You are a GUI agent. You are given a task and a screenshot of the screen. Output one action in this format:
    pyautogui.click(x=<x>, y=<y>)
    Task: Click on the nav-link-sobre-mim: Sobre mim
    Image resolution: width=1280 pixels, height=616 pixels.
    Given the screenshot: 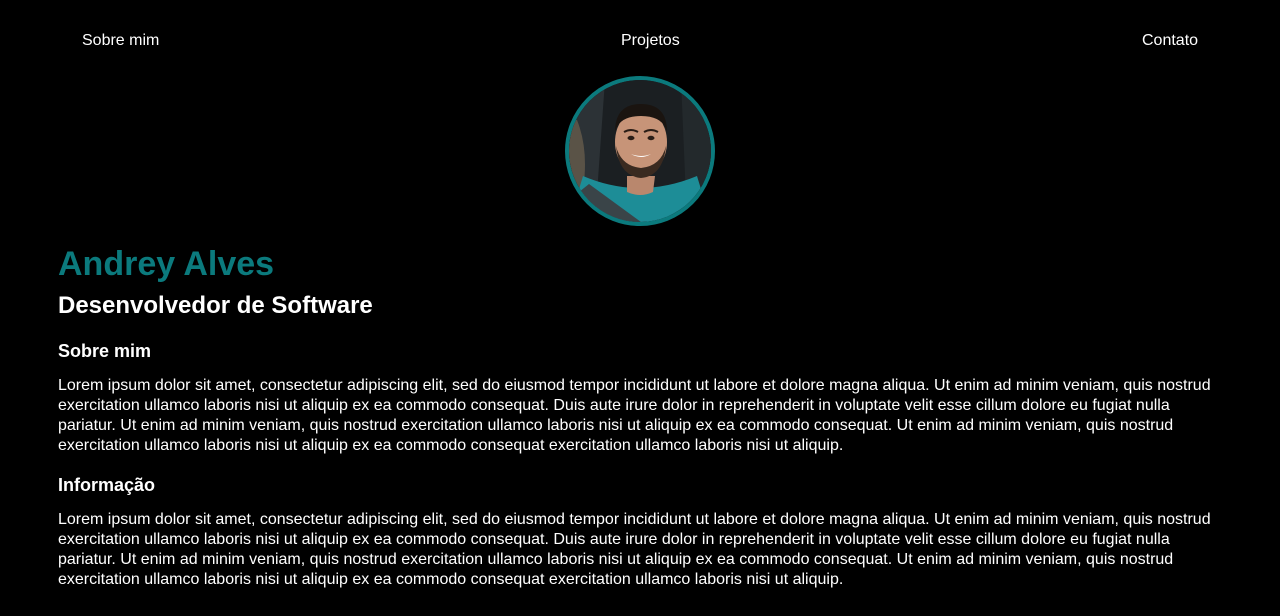 What is the action you would take?
    pyautogui.click(x=120, y=41)
    